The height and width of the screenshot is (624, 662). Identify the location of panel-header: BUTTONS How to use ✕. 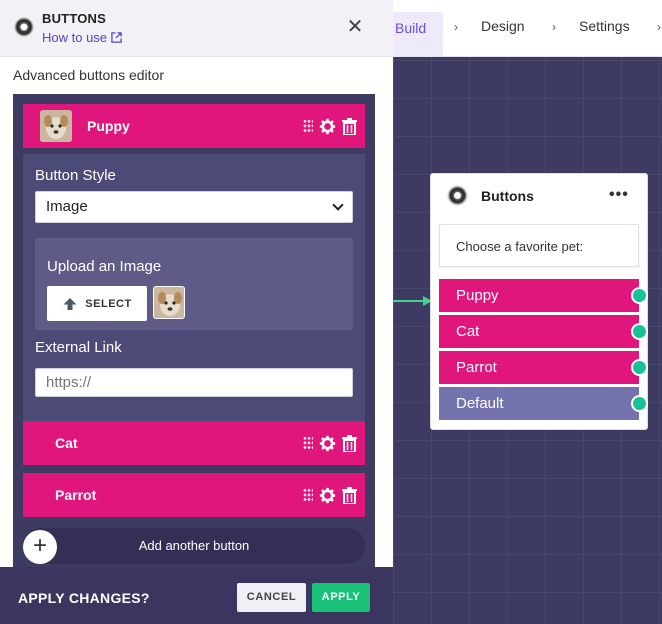
(196, 28).